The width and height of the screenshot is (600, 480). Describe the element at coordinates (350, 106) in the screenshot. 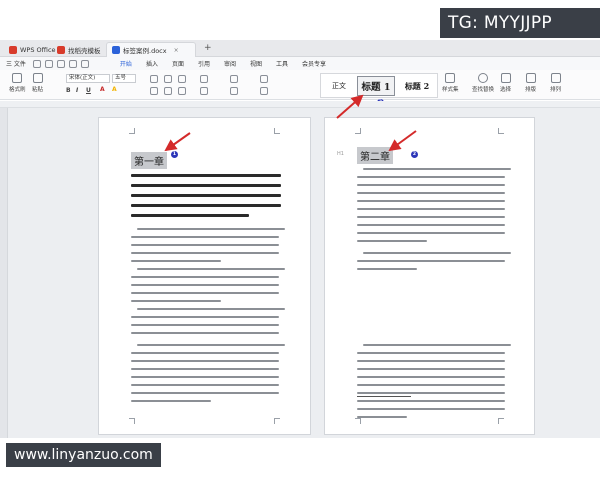

I see `arrow-to-heading-1-style` at that location.